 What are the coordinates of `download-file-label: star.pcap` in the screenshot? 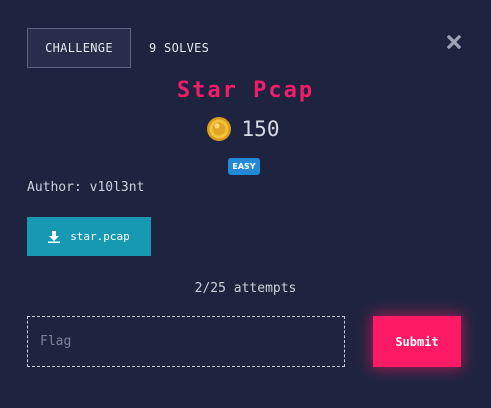 It's located at (100, 236).